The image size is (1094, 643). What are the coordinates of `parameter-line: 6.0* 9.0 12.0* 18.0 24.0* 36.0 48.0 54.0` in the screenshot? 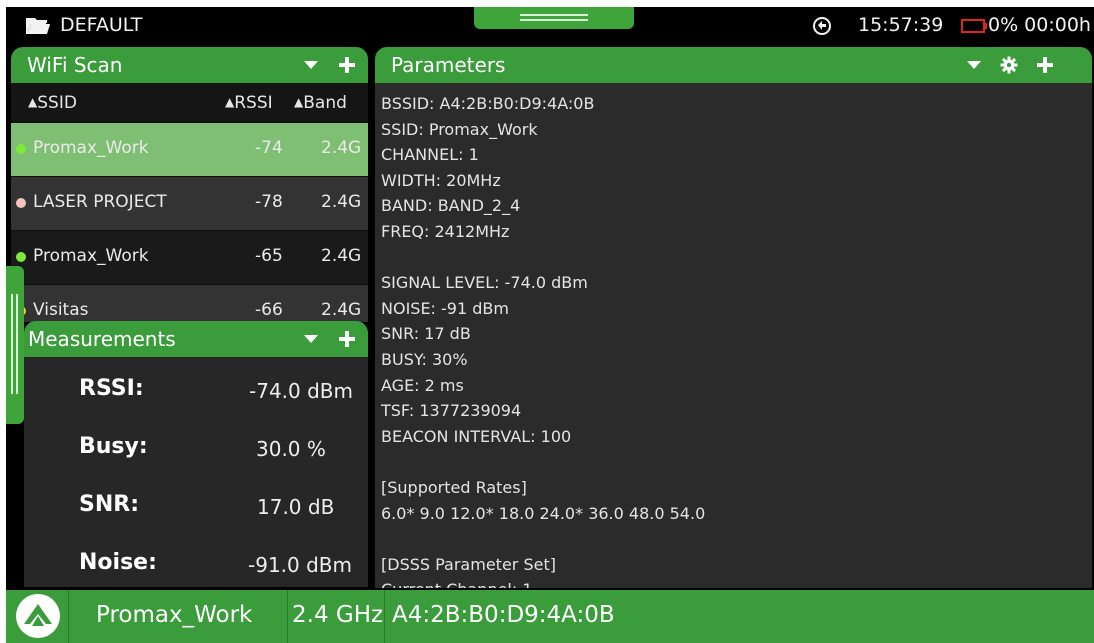 It's located at (543, 513).